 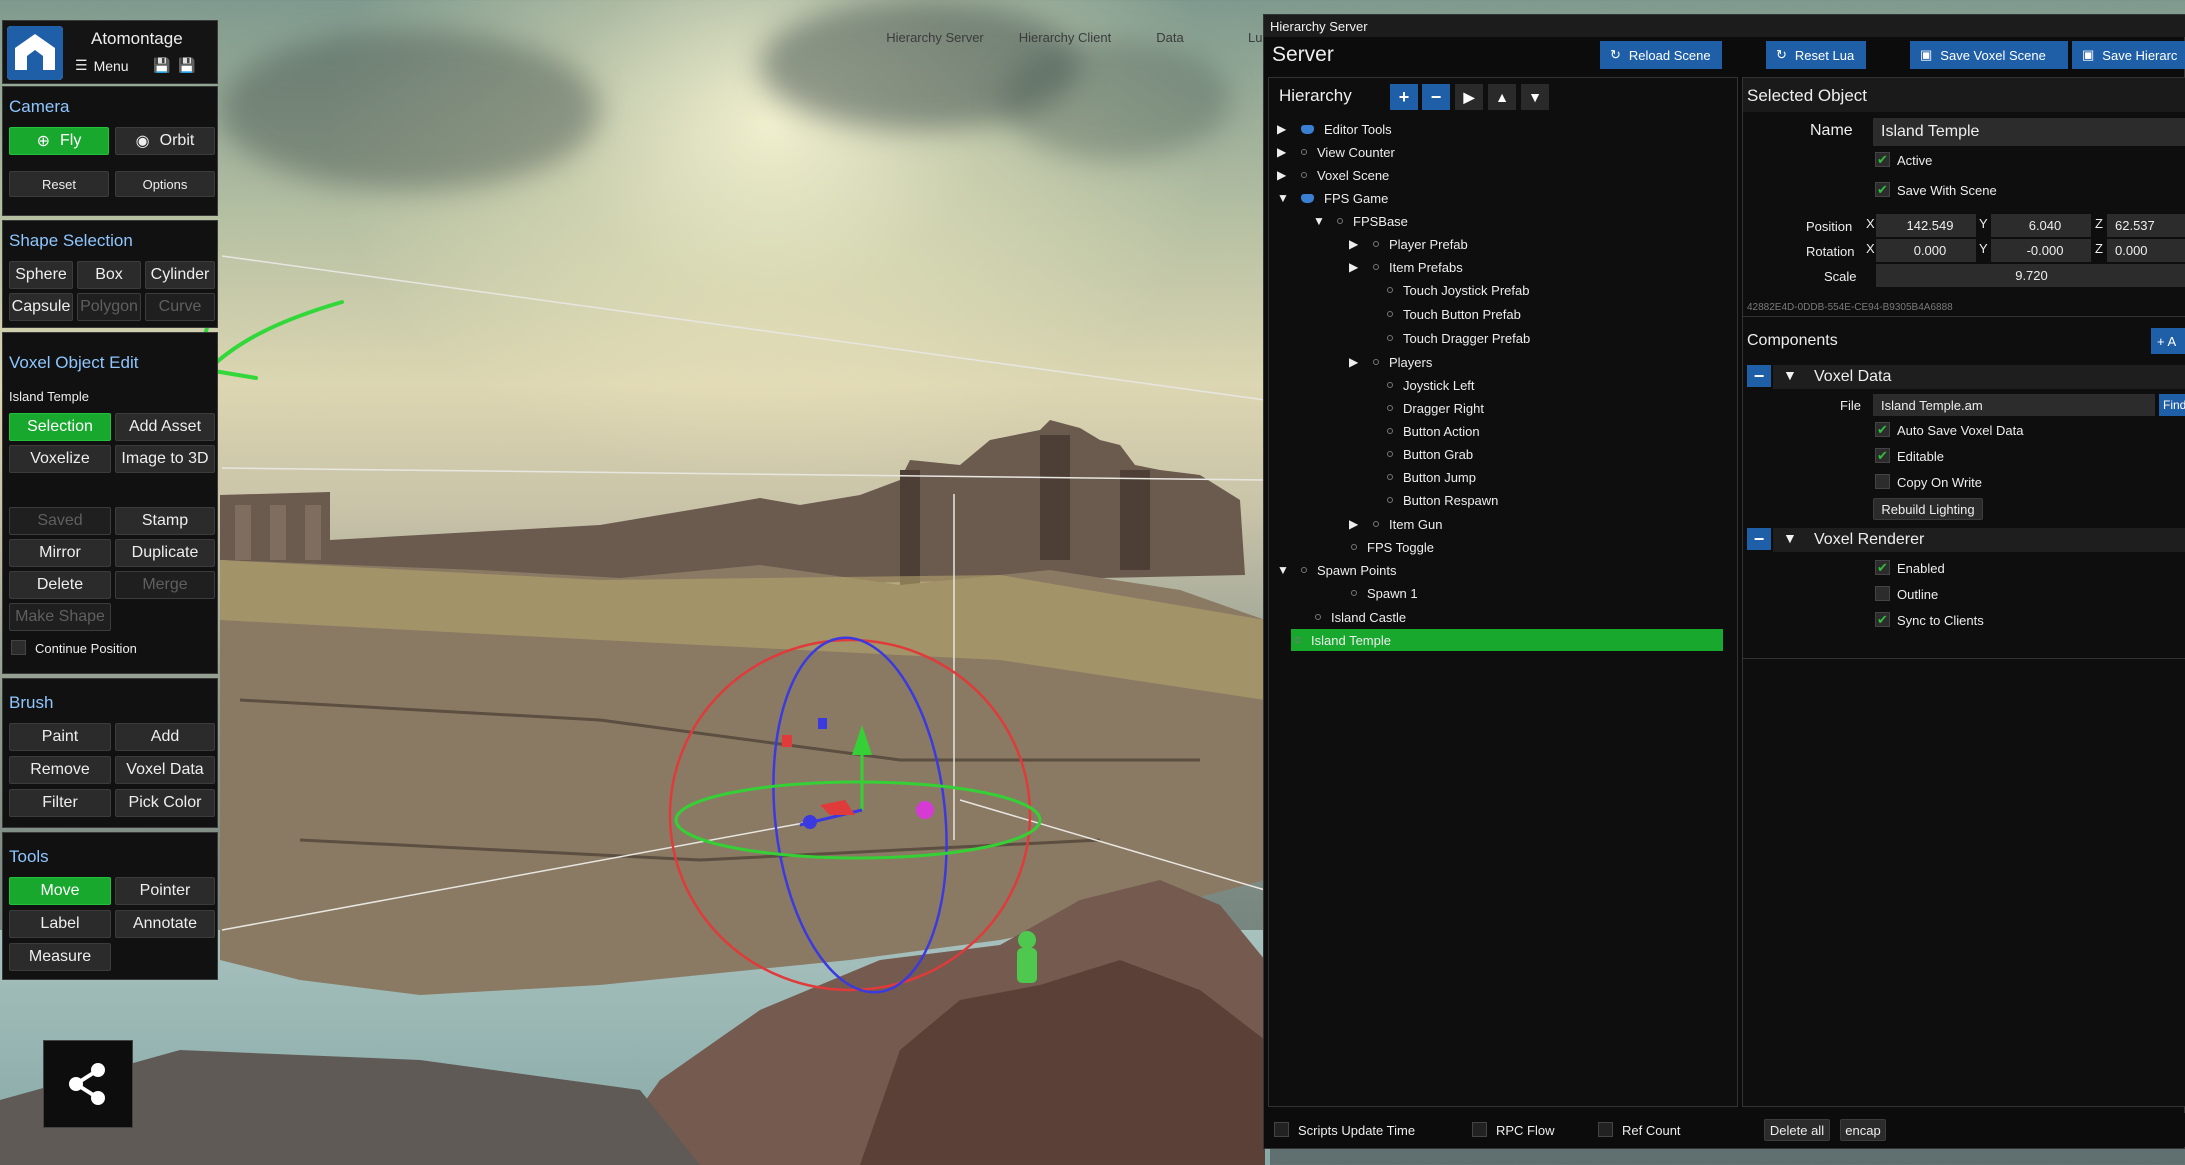 I want to click on save-icon: 💾, so click(x=161, y=65).